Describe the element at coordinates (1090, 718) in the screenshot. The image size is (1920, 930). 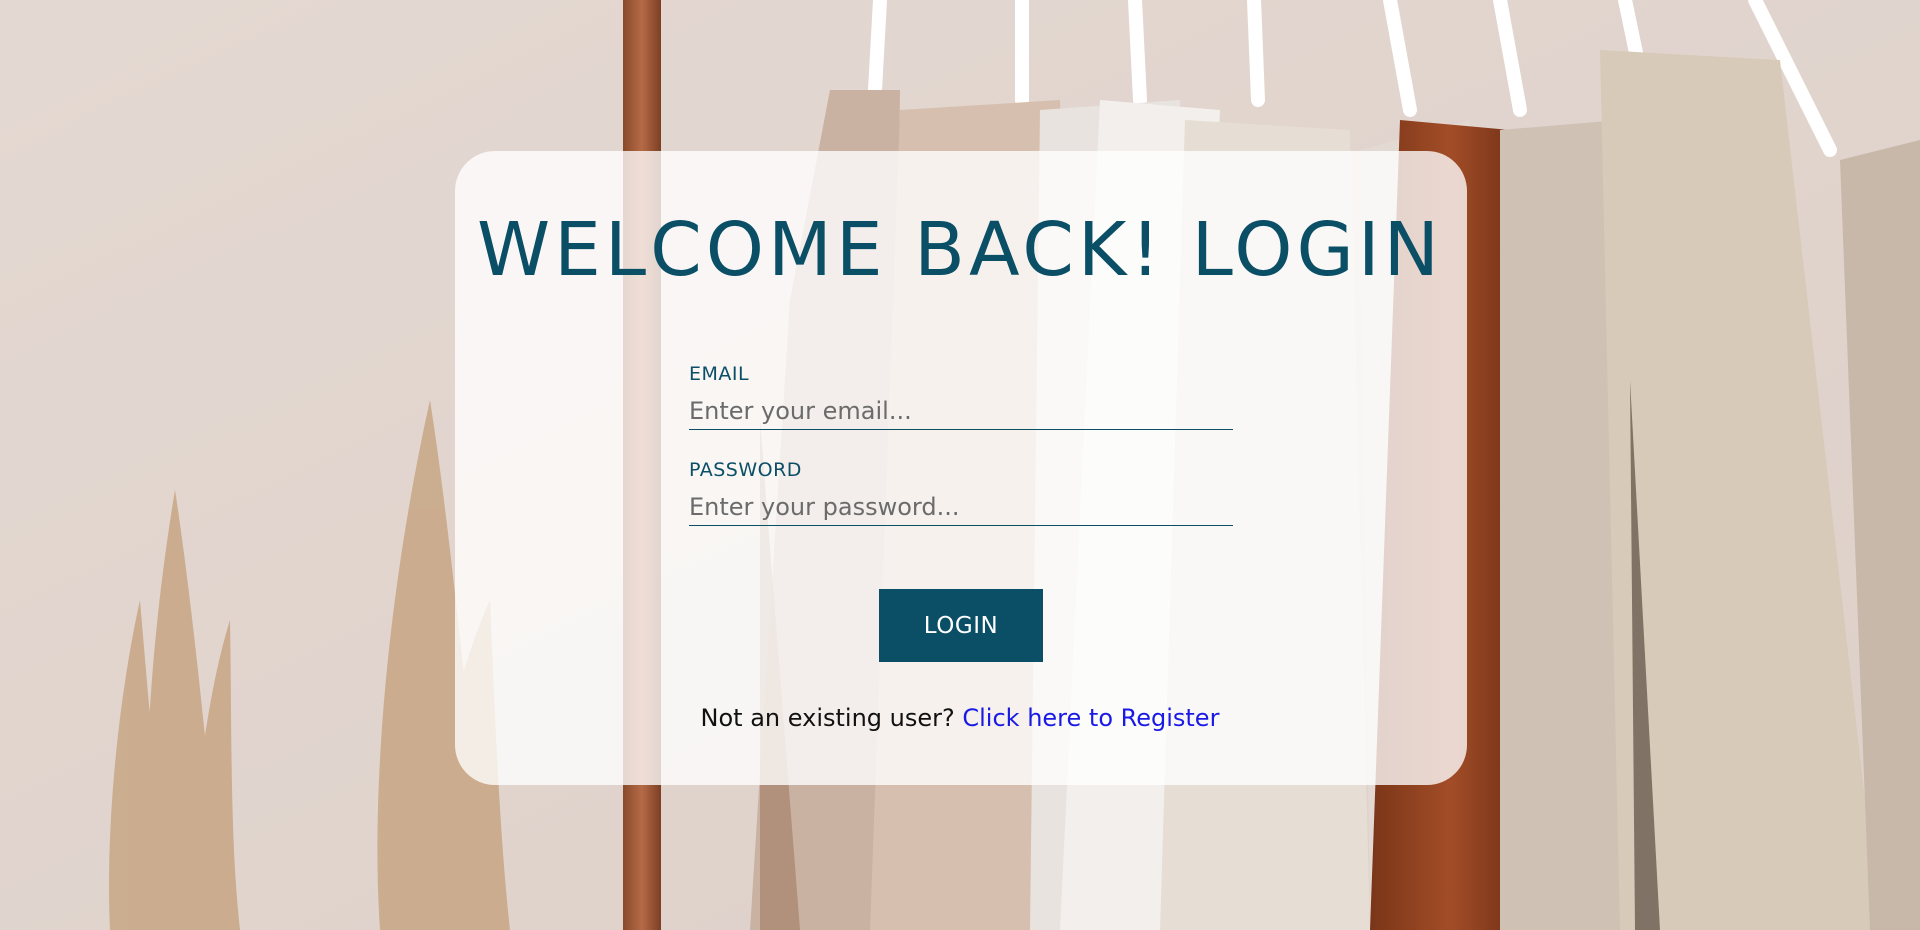
I see `register-link: Click here to Register` at that location.